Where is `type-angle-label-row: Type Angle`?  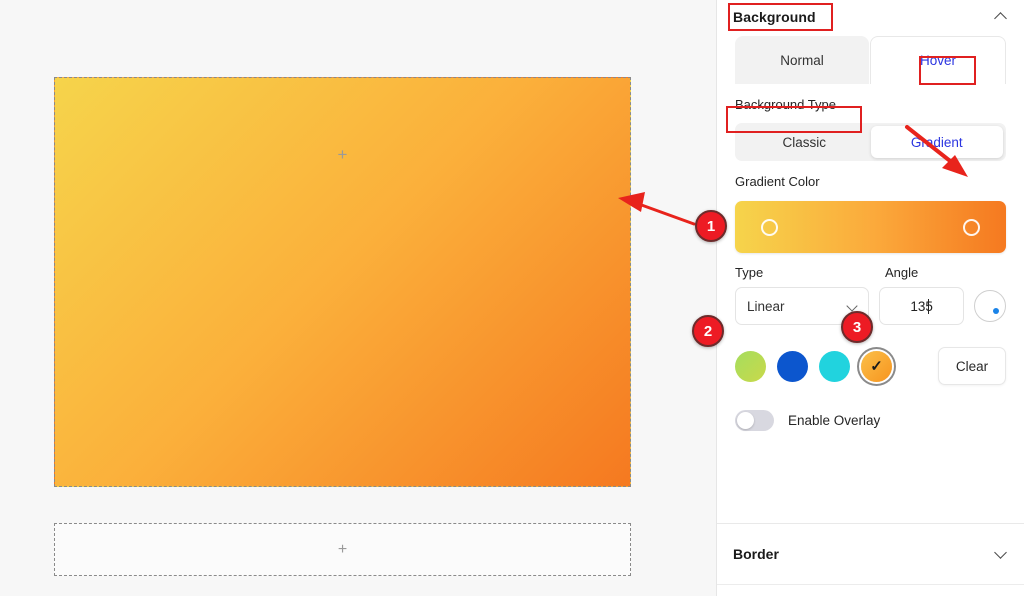 type-angle-label-row: Type Angle is located at coordinates (870, 272).